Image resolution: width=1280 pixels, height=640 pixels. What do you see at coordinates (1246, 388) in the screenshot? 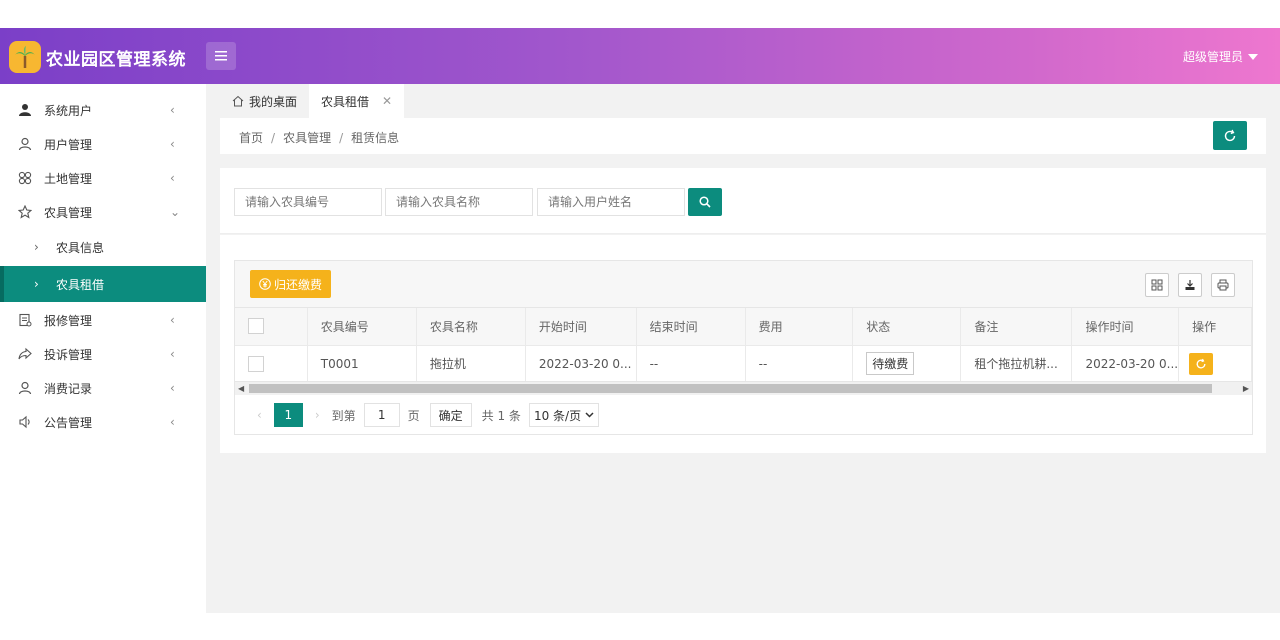
I see `scroll-right-arrow-icon: ▶` at bounding box center [1246, 388].